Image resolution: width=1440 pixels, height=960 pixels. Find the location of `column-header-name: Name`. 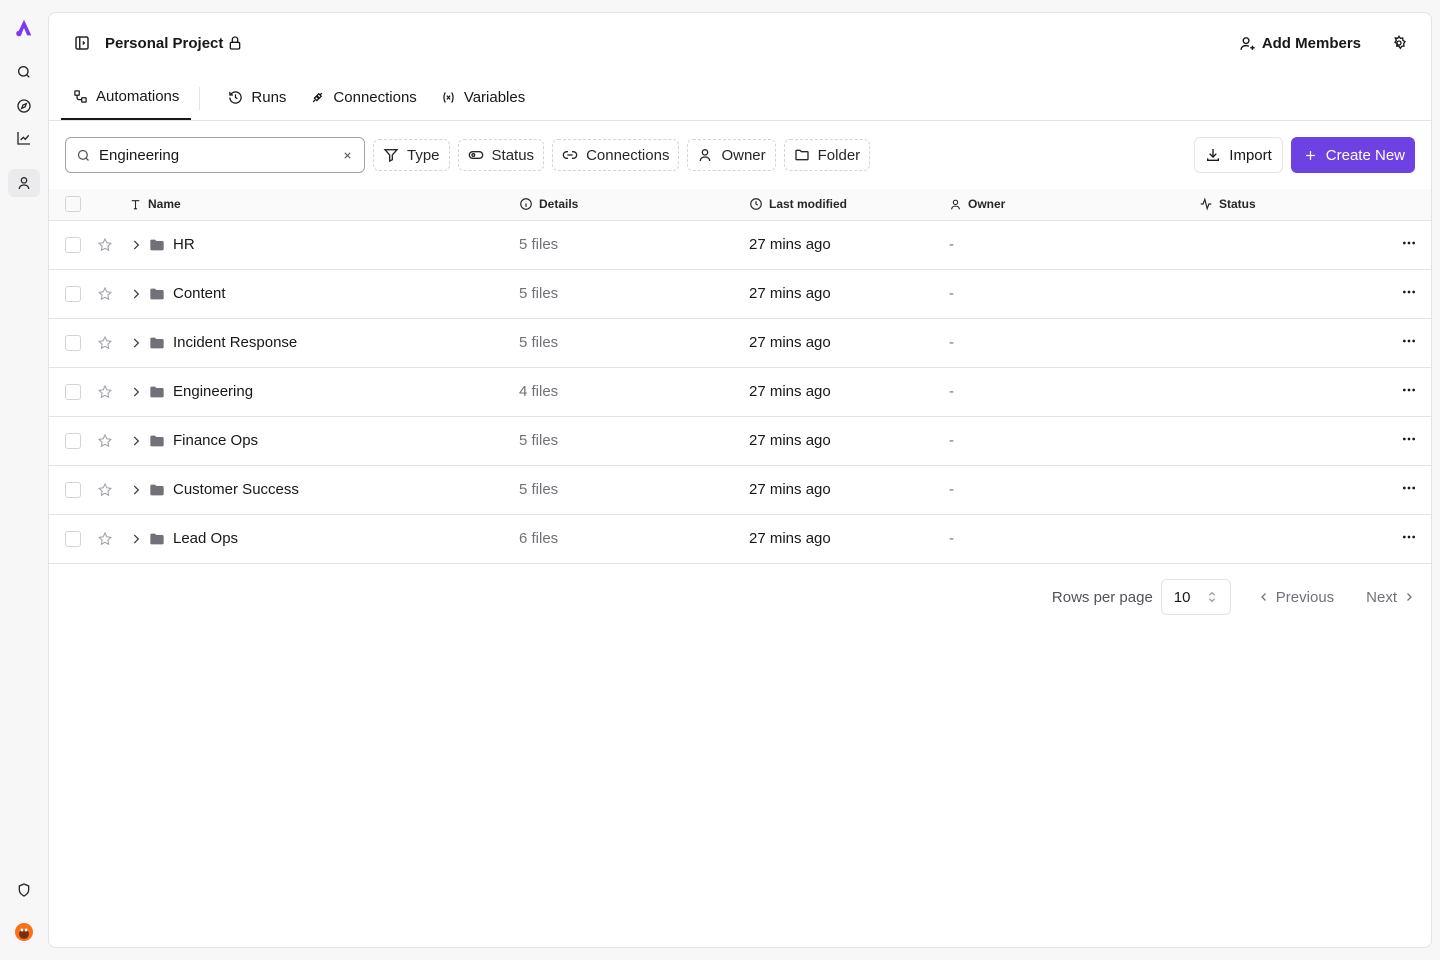

column-header-name: Name is located at coordinates (324, 204).